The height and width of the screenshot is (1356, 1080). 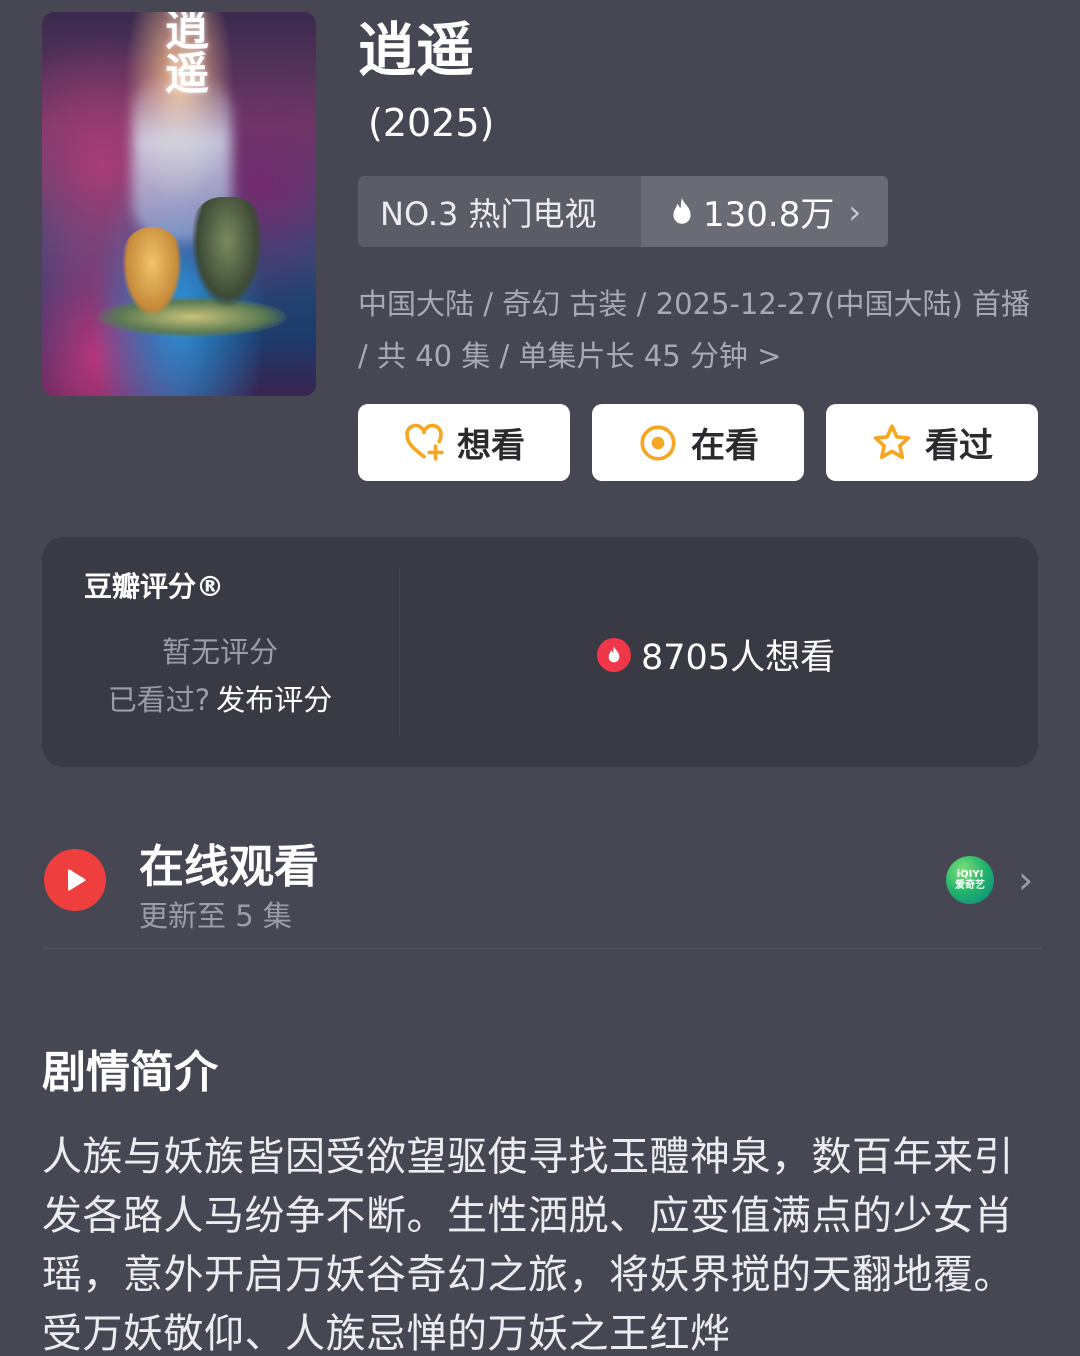 I want to click on poster-figure-heroine, so click(x=152, y=272).